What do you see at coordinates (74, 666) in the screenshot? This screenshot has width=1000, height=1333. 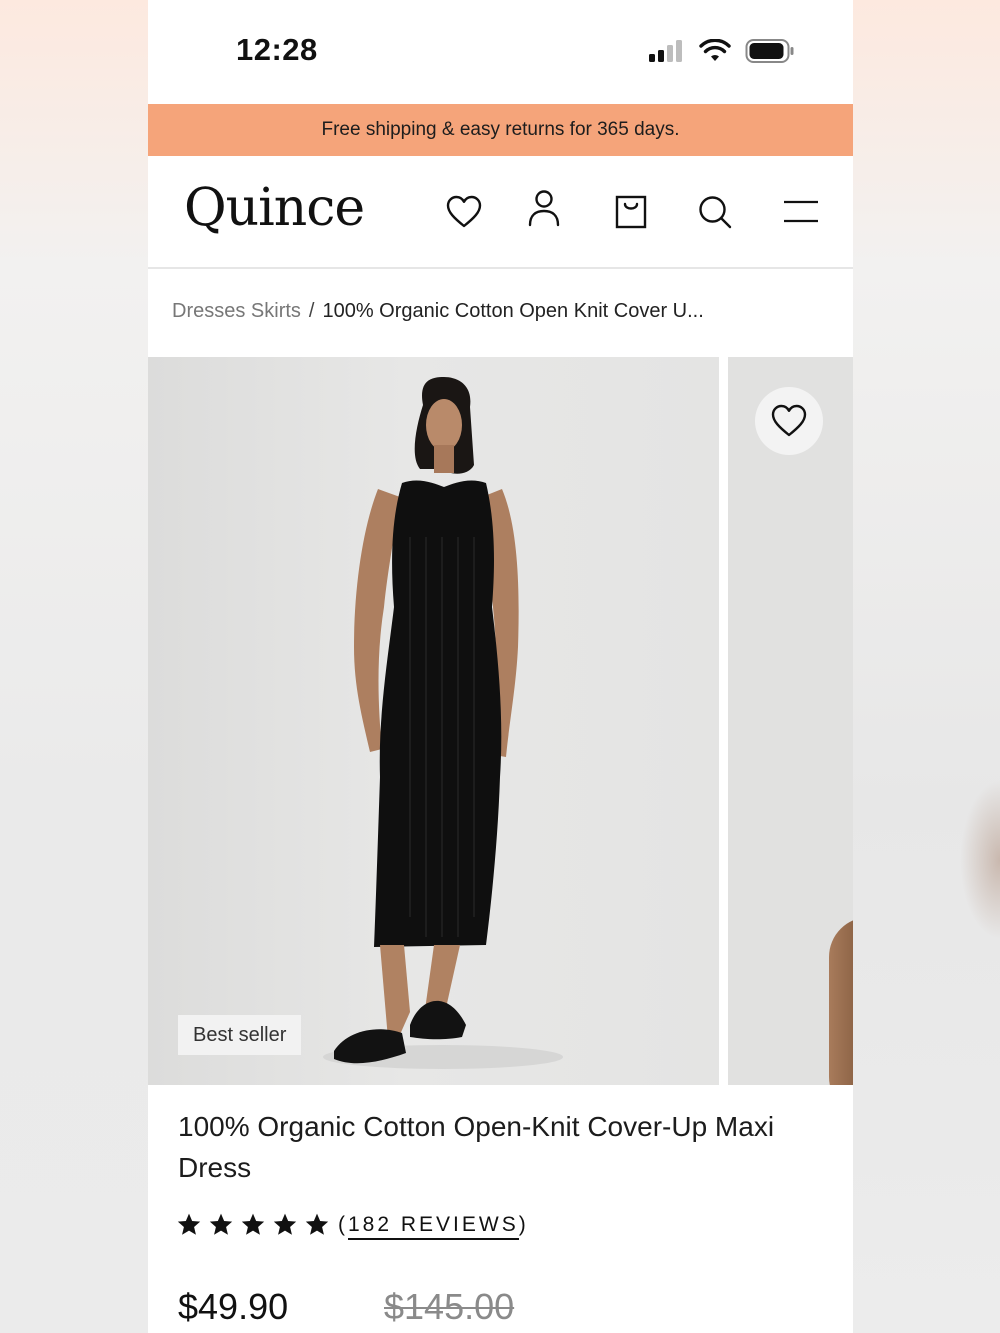 I see `background-left` at bounding box center [74, 666].